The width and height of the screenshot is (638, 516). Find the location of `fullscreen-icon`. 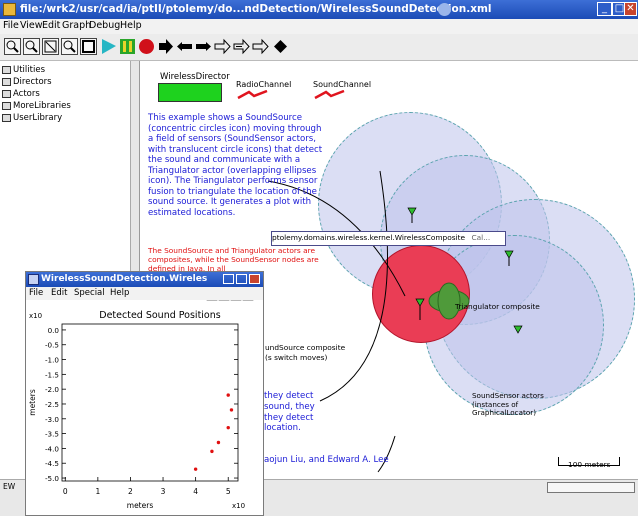

fullscreen-icon is located at coordinates (88, 46).